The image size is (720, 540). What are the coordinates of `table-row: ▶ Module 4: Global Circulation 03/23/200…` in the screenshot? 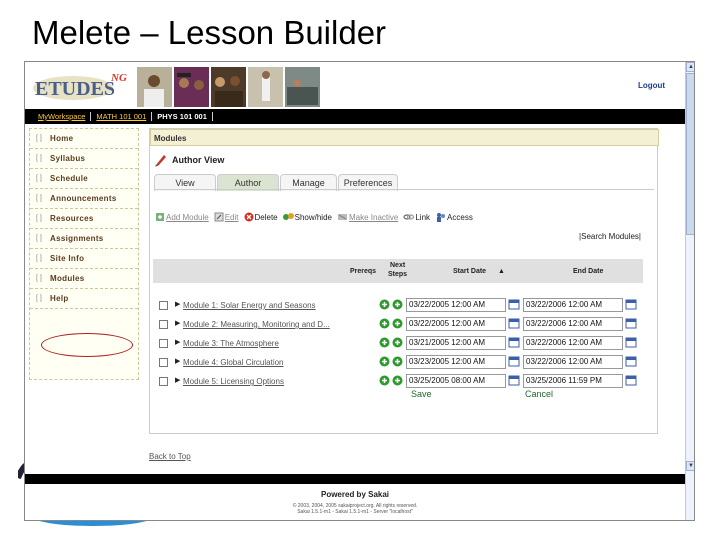 It's located at (398, 362).